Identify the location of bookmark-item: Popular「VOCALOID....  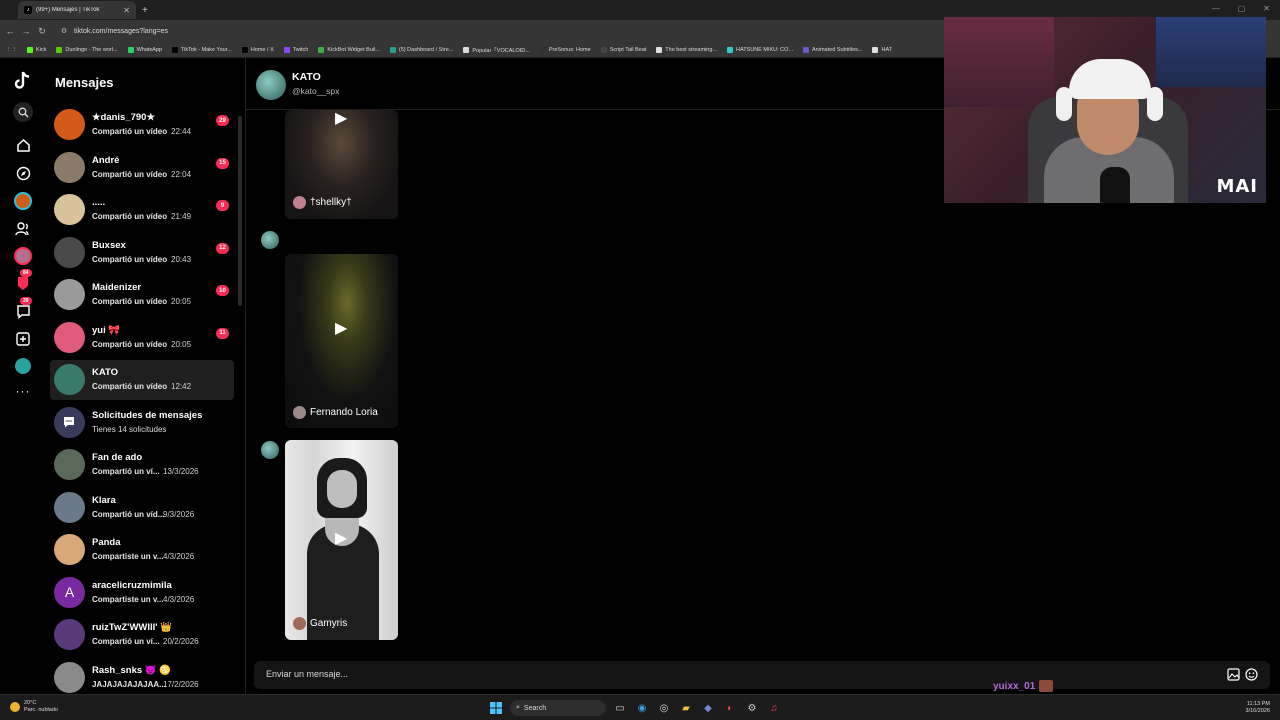
(496, 50).